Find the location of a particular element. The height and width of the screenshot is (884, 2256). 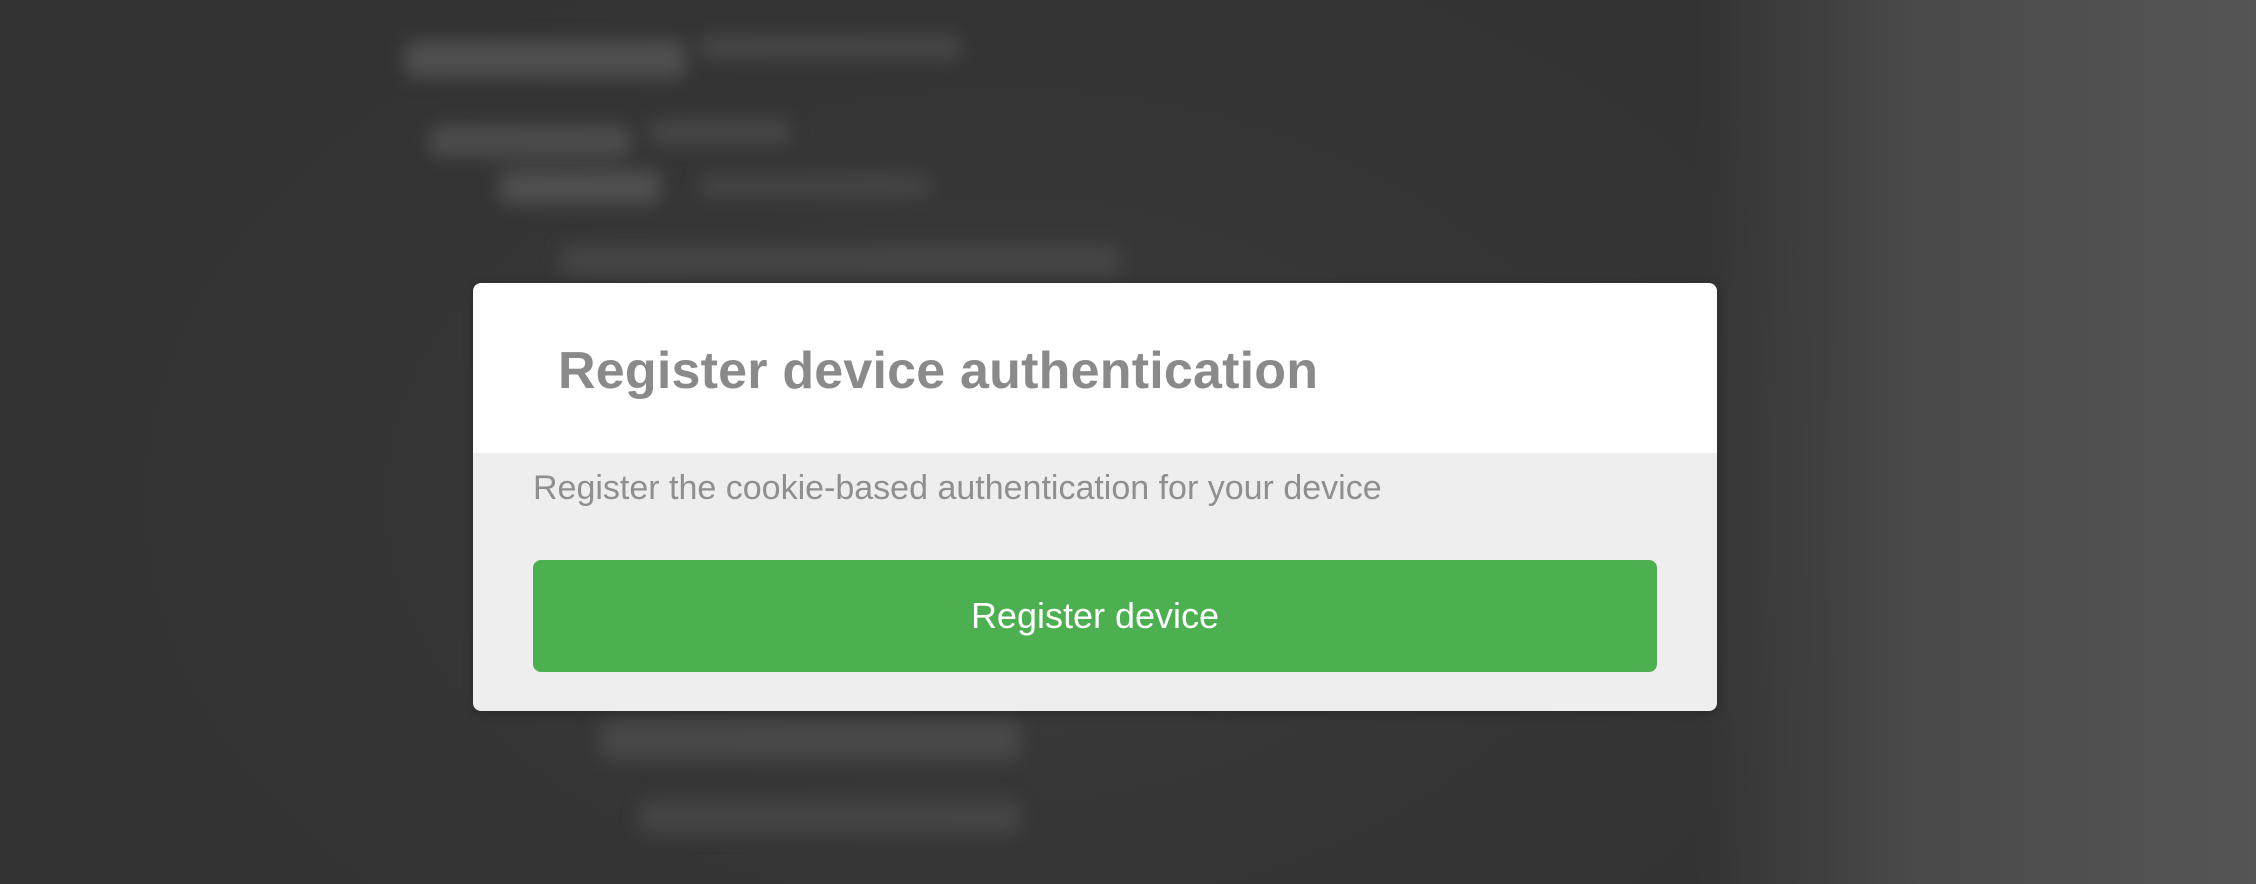

modal-title: Register device authentication is located at coordinates (938, 371).